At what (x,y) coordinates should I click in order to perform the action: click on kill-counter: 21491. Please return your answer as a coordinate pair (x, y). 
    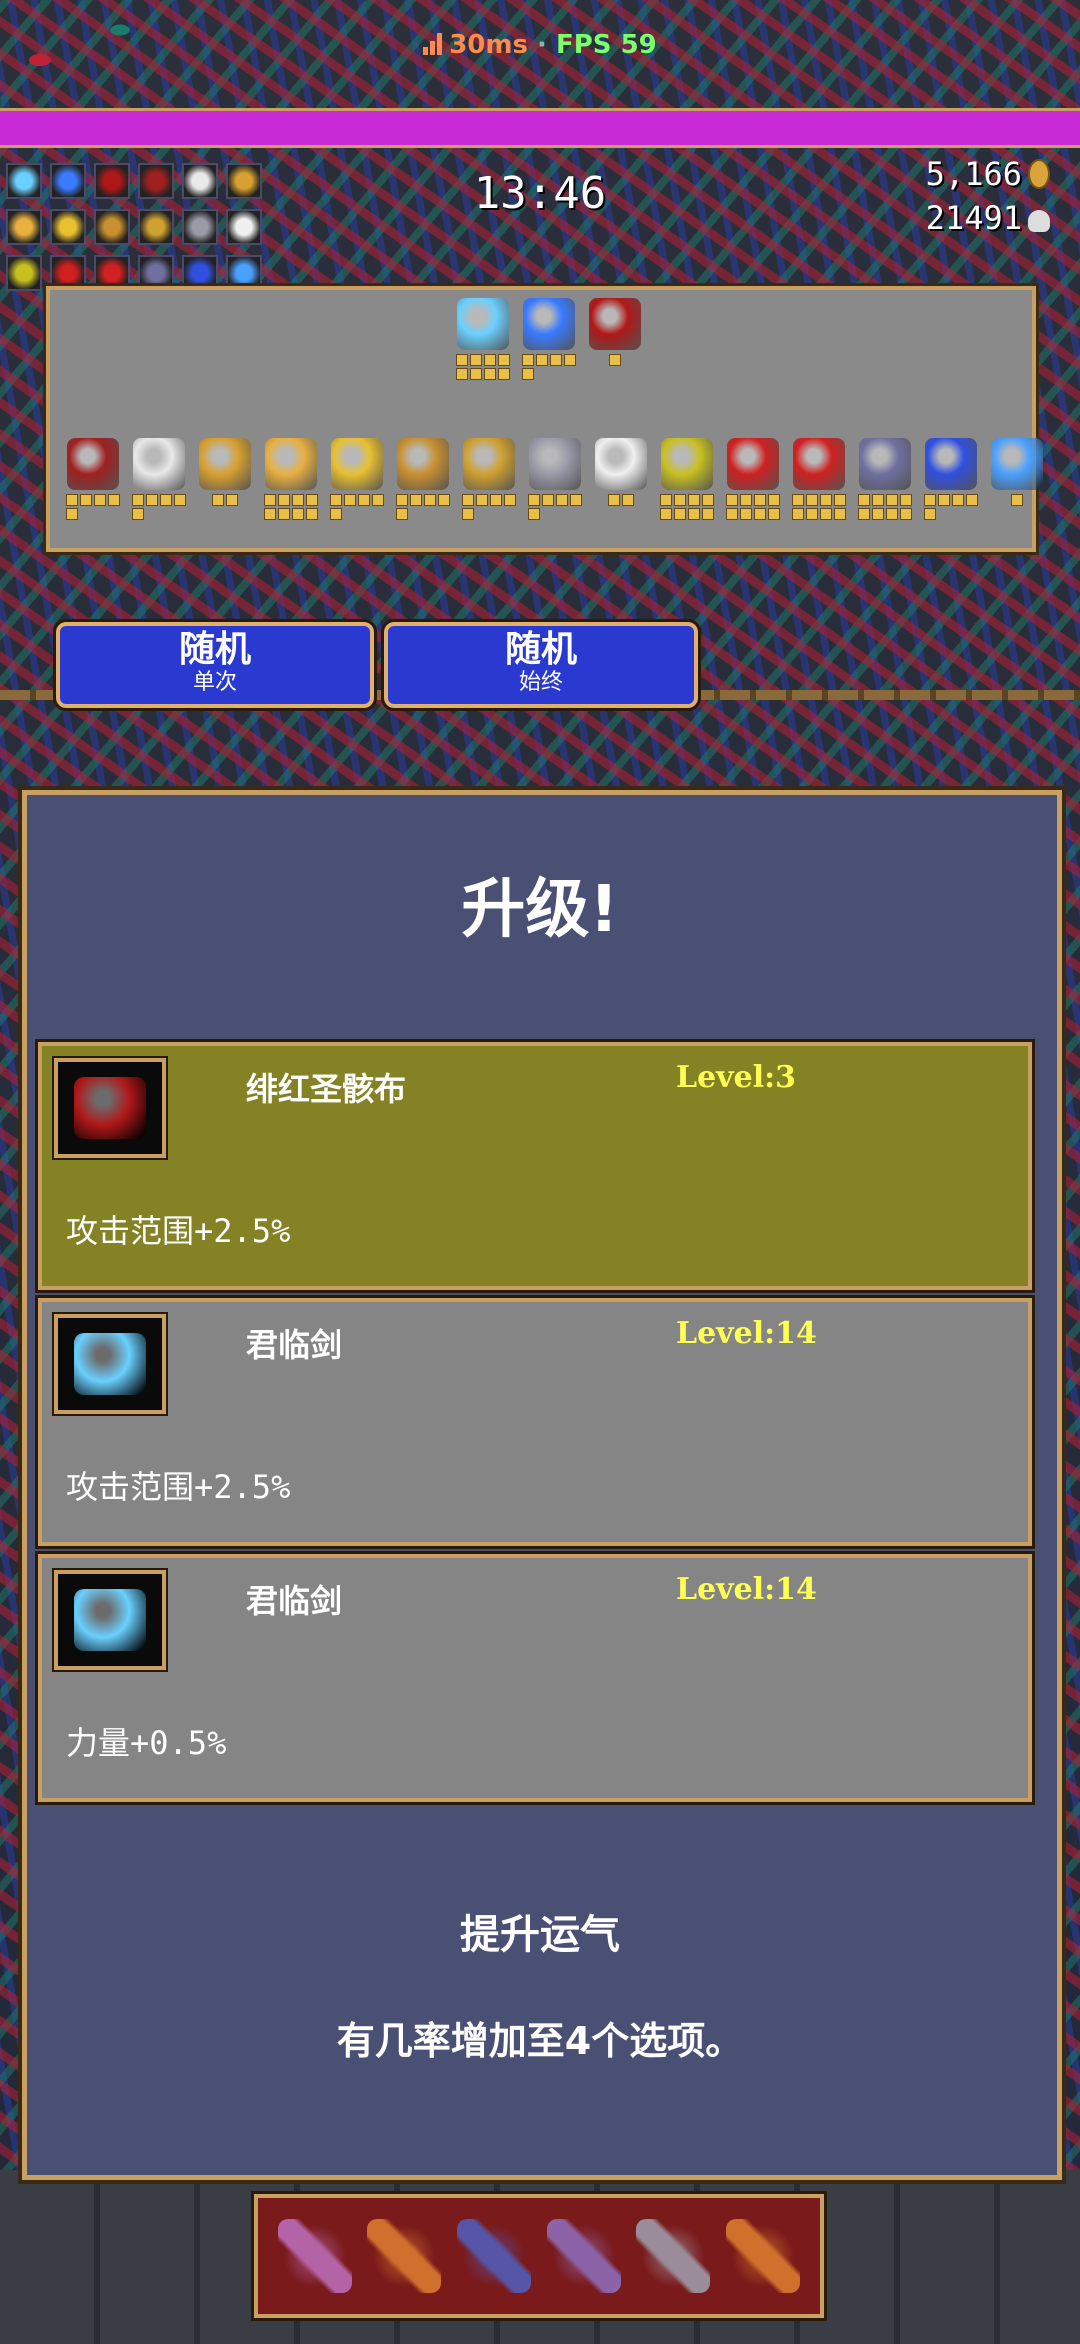
    Looking at the image, I should click on (988, 218).